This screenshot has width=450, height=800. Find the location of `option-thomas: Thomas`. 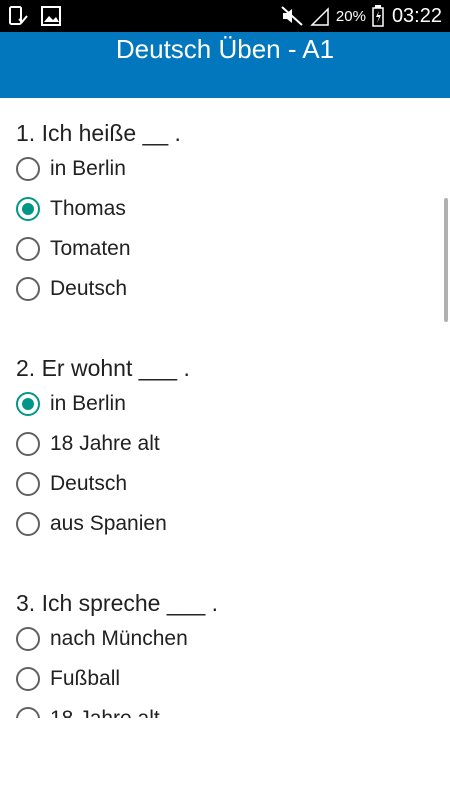

option-thomas: Thomas is located at coordinates (71, 209).